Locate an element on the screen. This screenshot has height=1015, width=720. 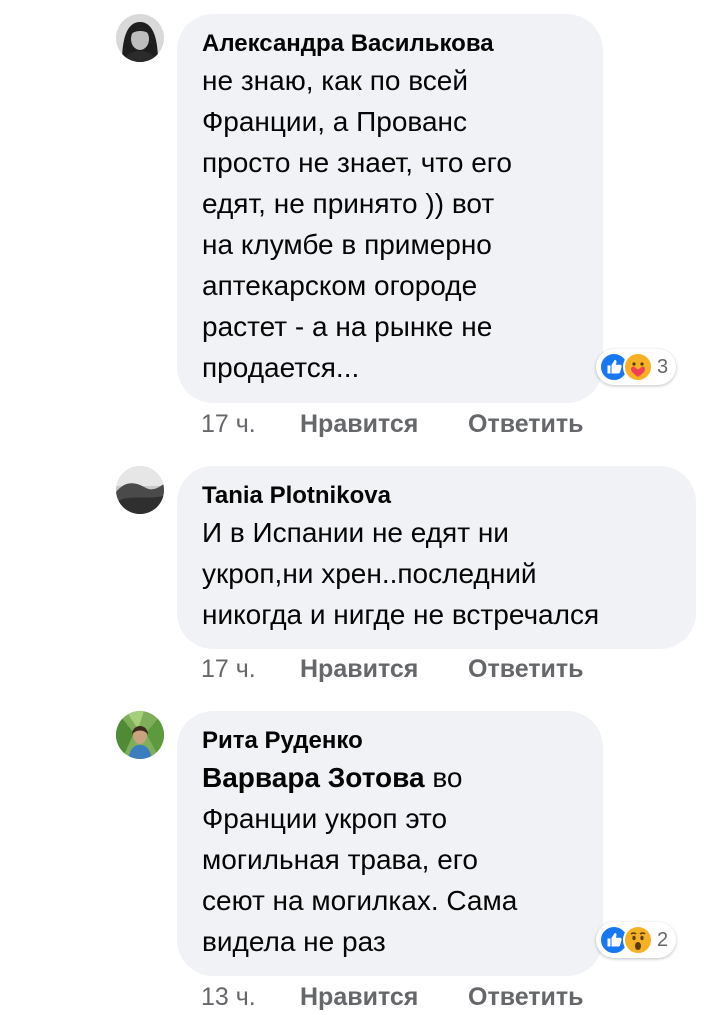
reaction-summary: 2 is located at coordinates (636, 940).